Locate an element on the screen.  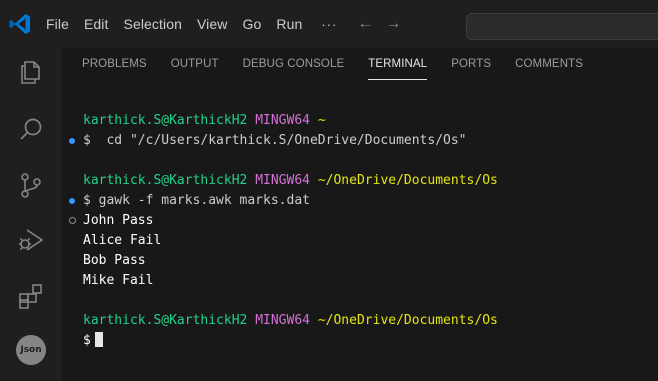
explorer-icon is located at coordinates (31, 72).